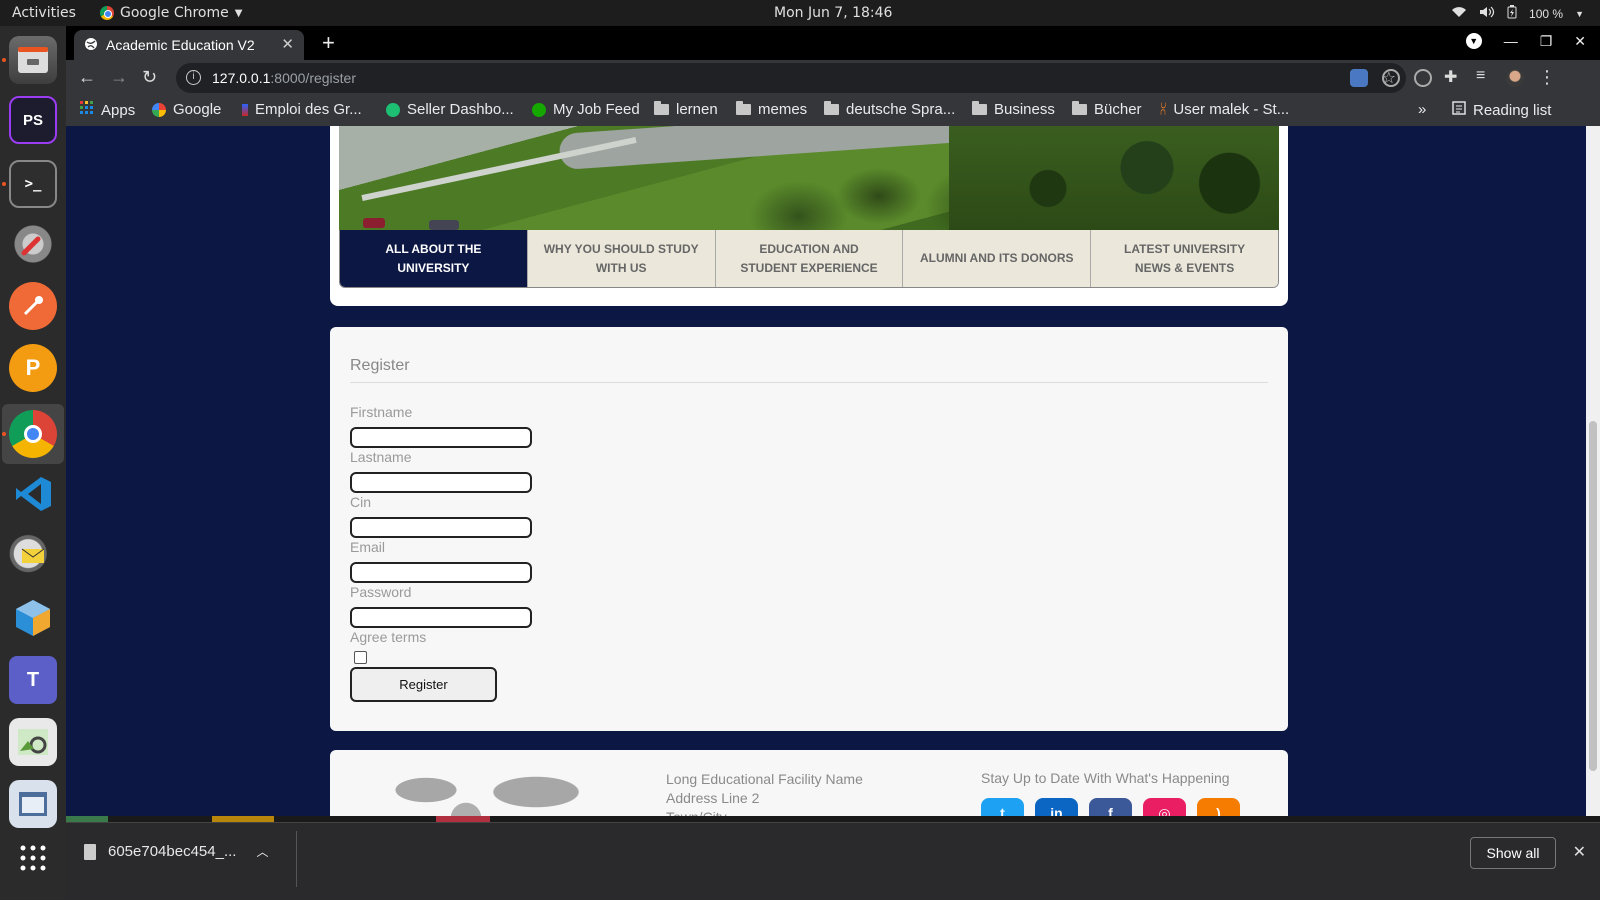 The width and height of the screenshot is (1600, 900). I want to click on tab-education-student-experience: EDUCATION AND STUDENT EXPERIENCE, so click(809, 258).